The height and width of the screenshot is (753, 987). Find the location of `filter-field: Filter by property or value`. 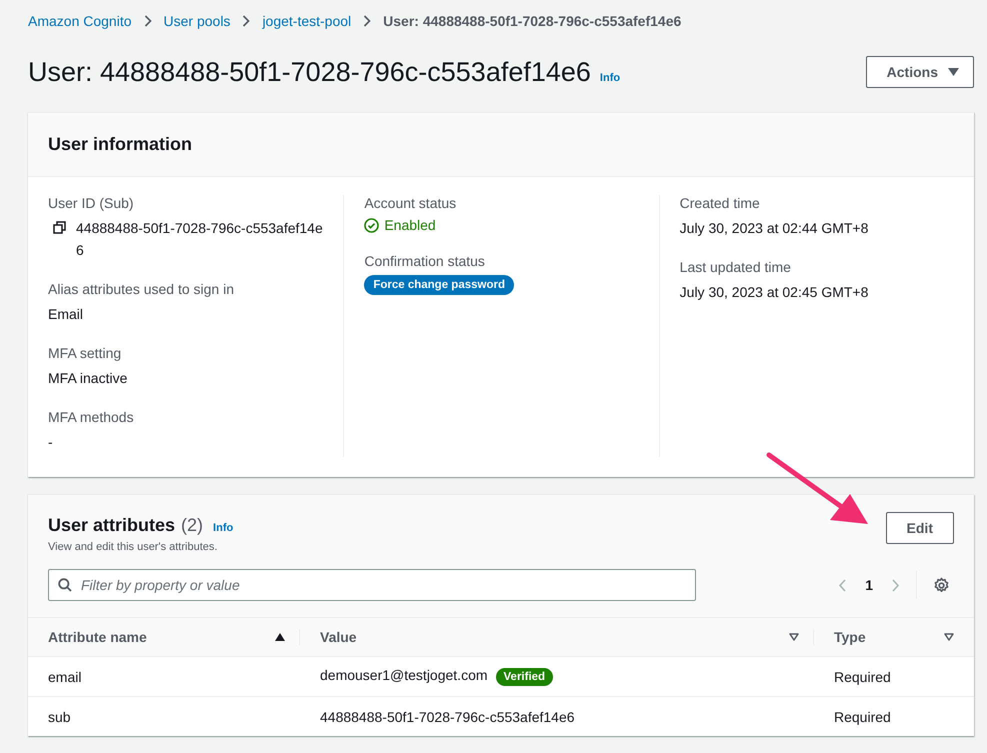

filter-field: Filter by property or value is located at coordinates (372, 585).